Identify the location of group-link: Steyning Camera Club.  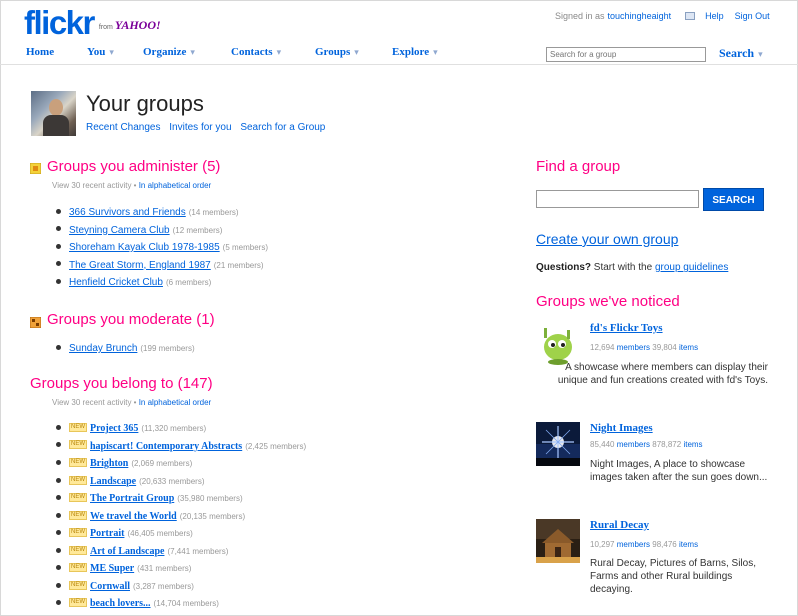
(119, 230).